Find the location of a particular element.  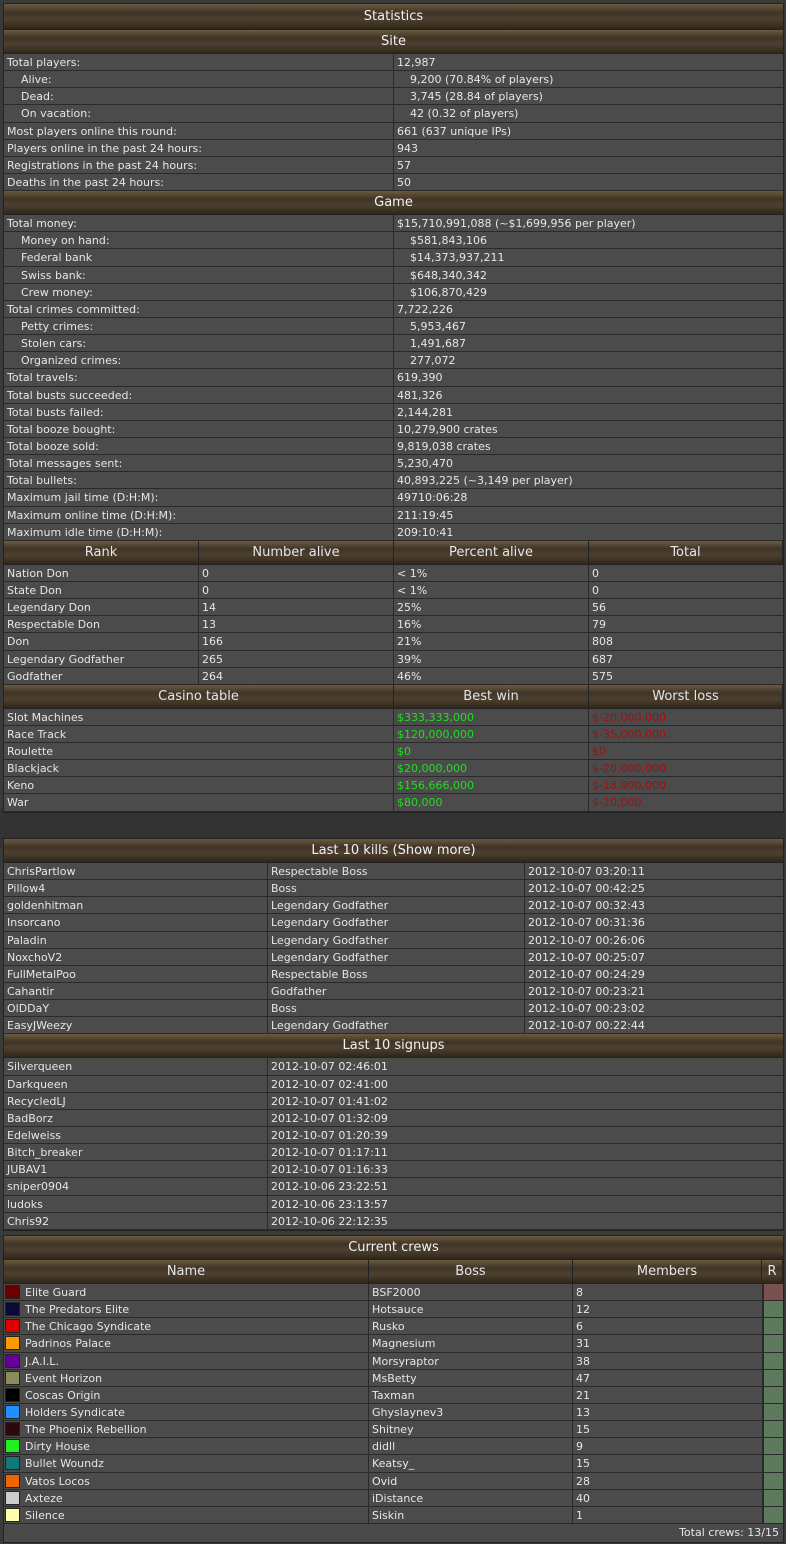

crew-name: J.A.I.L. is located at coordinates (195, 1360).